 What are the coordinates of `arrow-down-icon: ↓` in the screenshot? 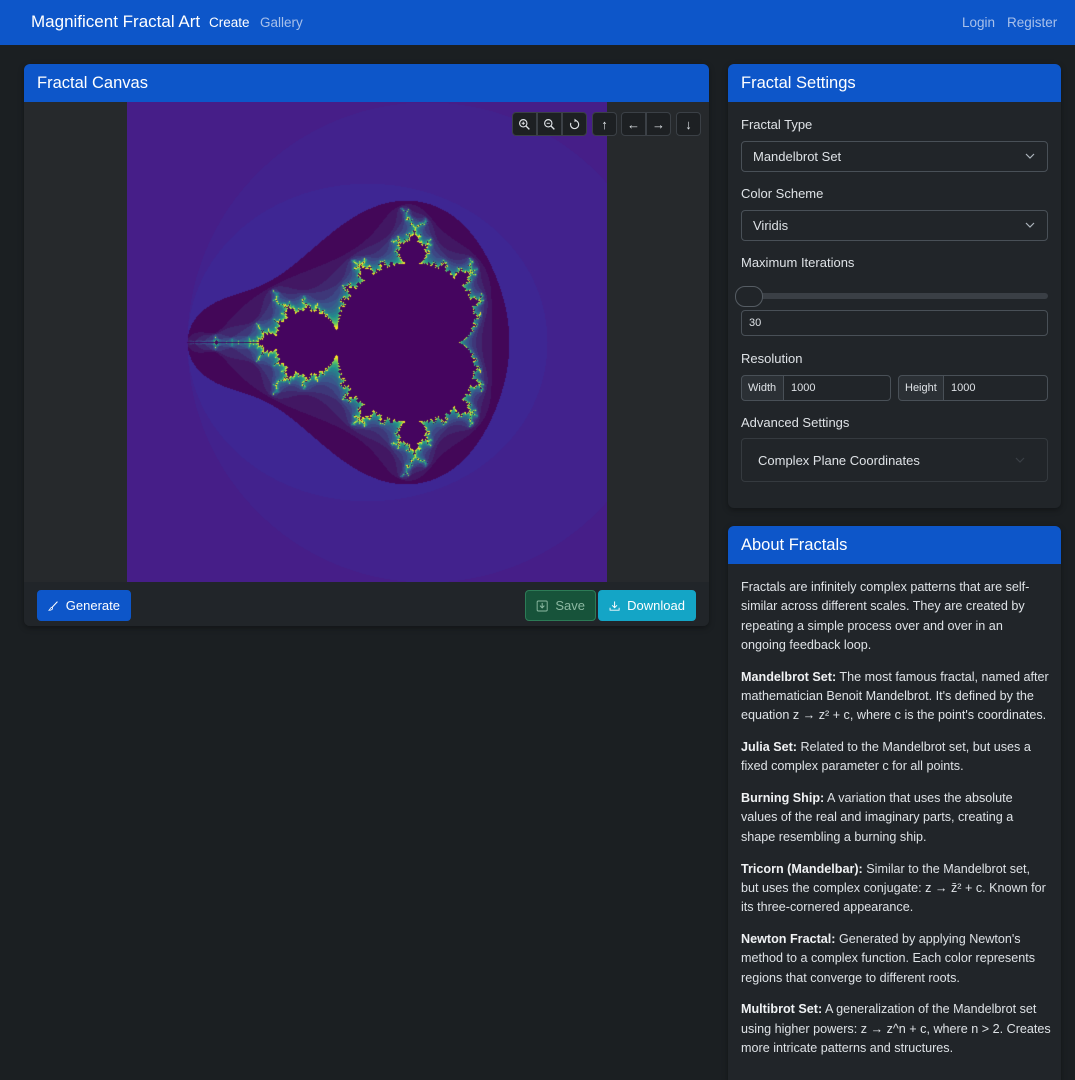 It's located at (688, 124).